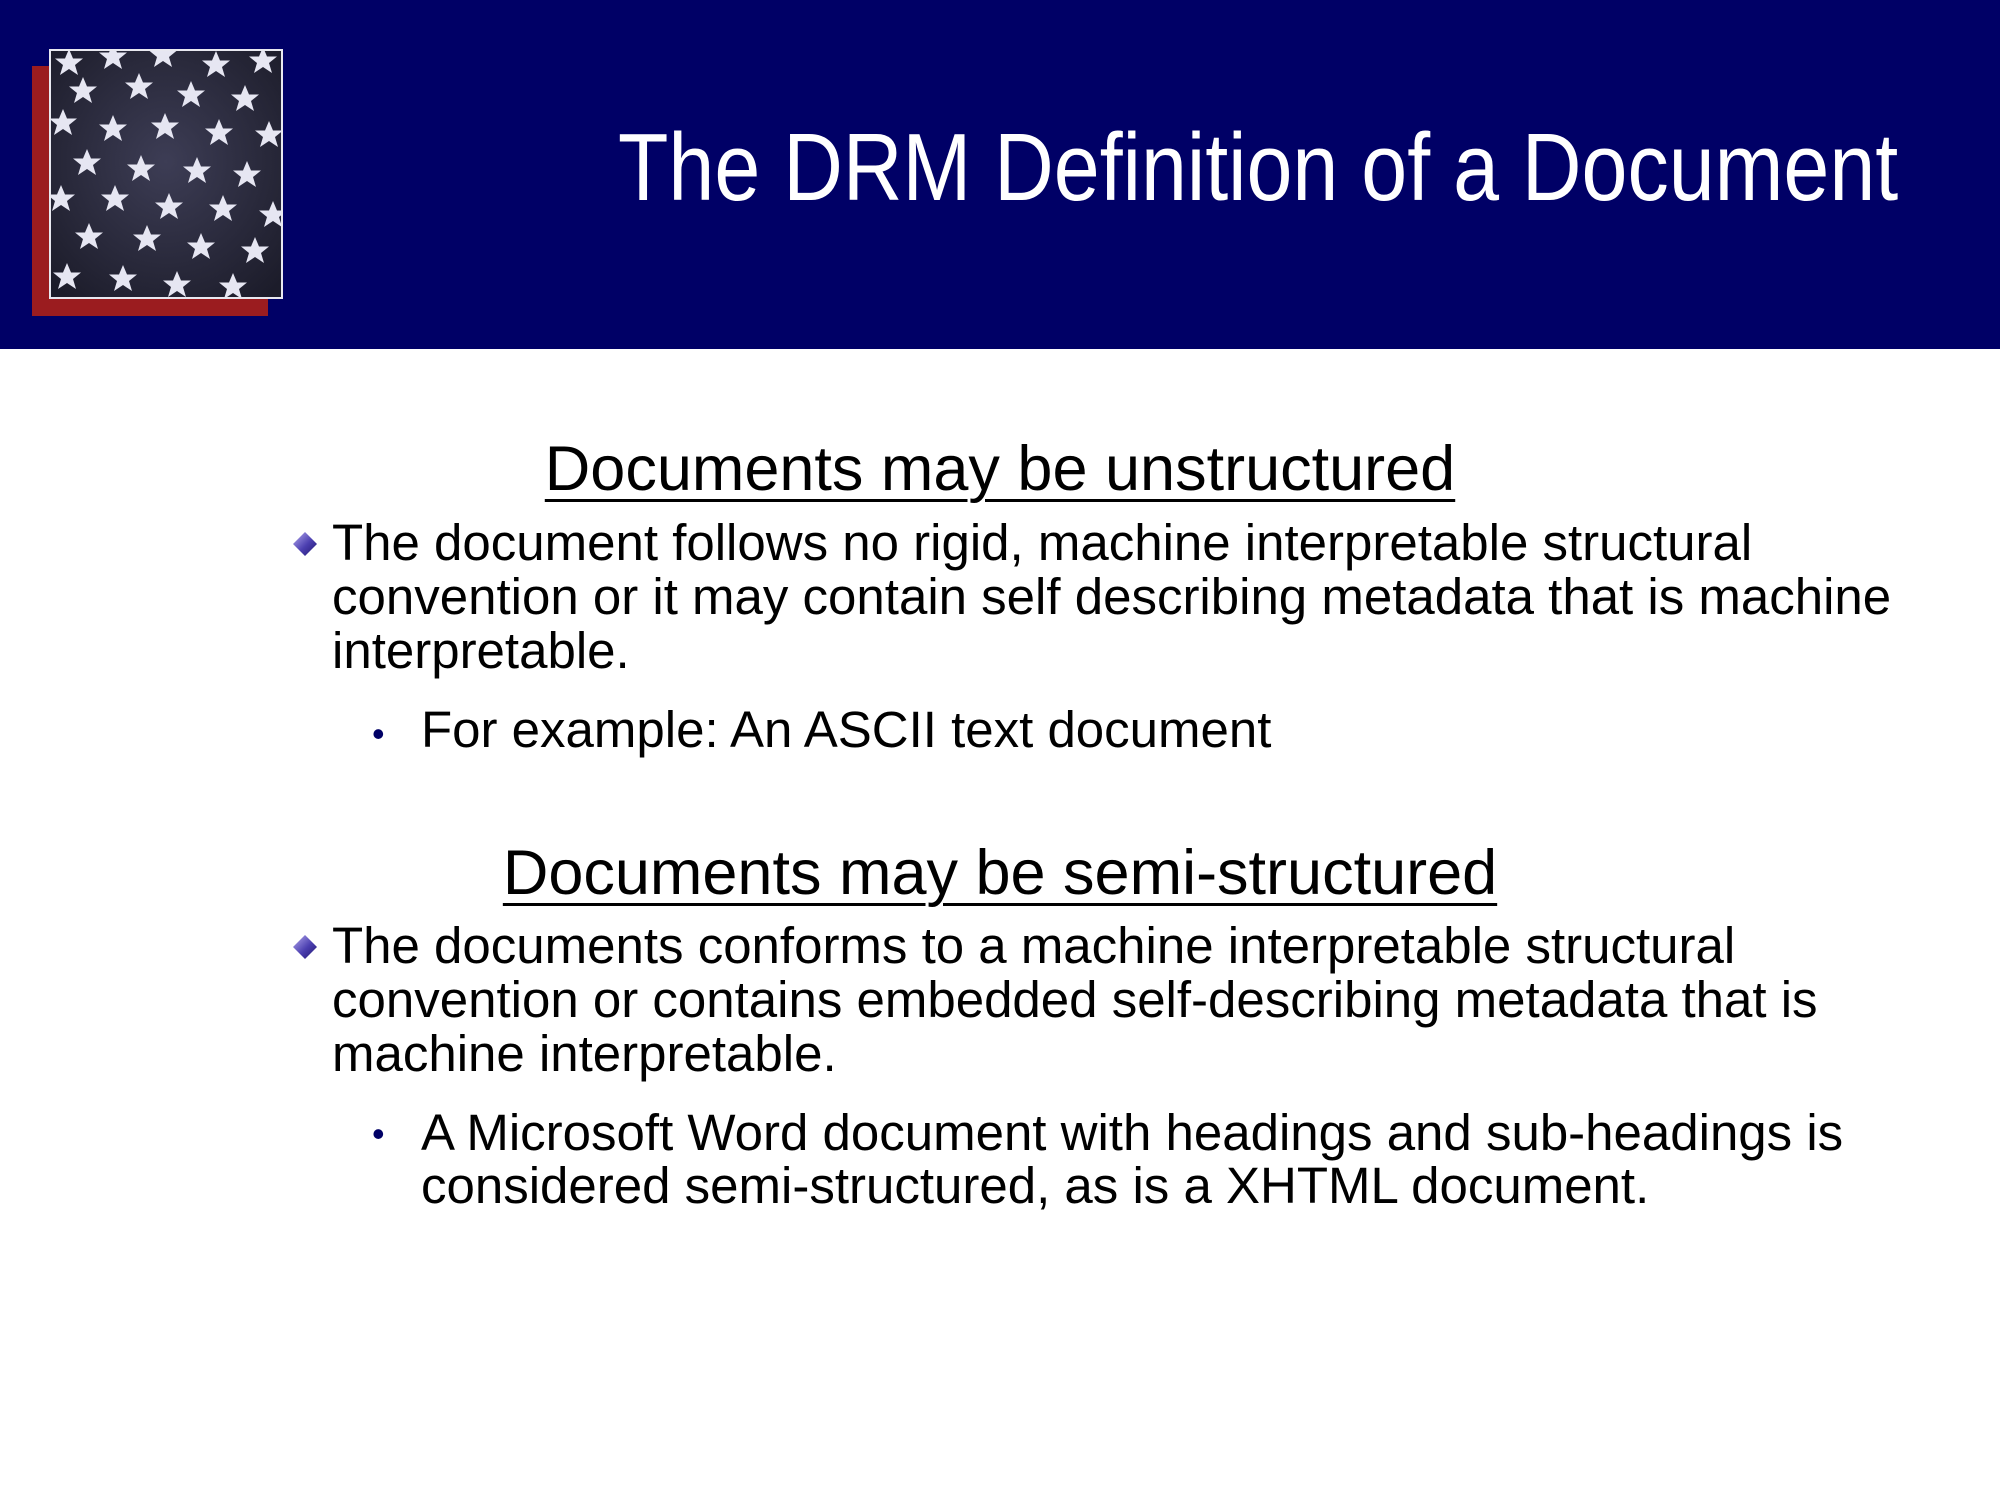 Image resolution: width=2000 pixels, height=1500 pixels. What do you see at coordinates (846, 729) in the screenshot?
I see `sub-bullet-text-unstructured: For example: An ASCII text document` at bounding box center [846, 729].